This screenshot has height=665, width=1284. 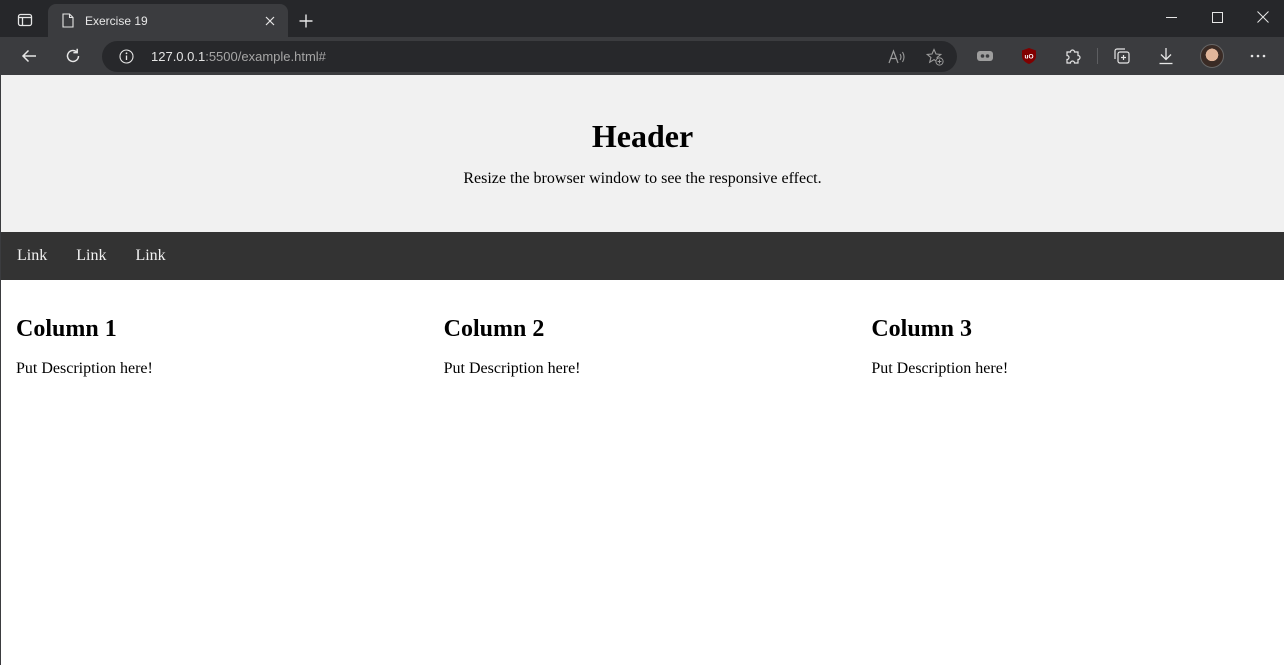 What do you see at coordinates (921, 329) in the screenshot?
I see `column-title: Column 3` at bounding box center [921, 329].